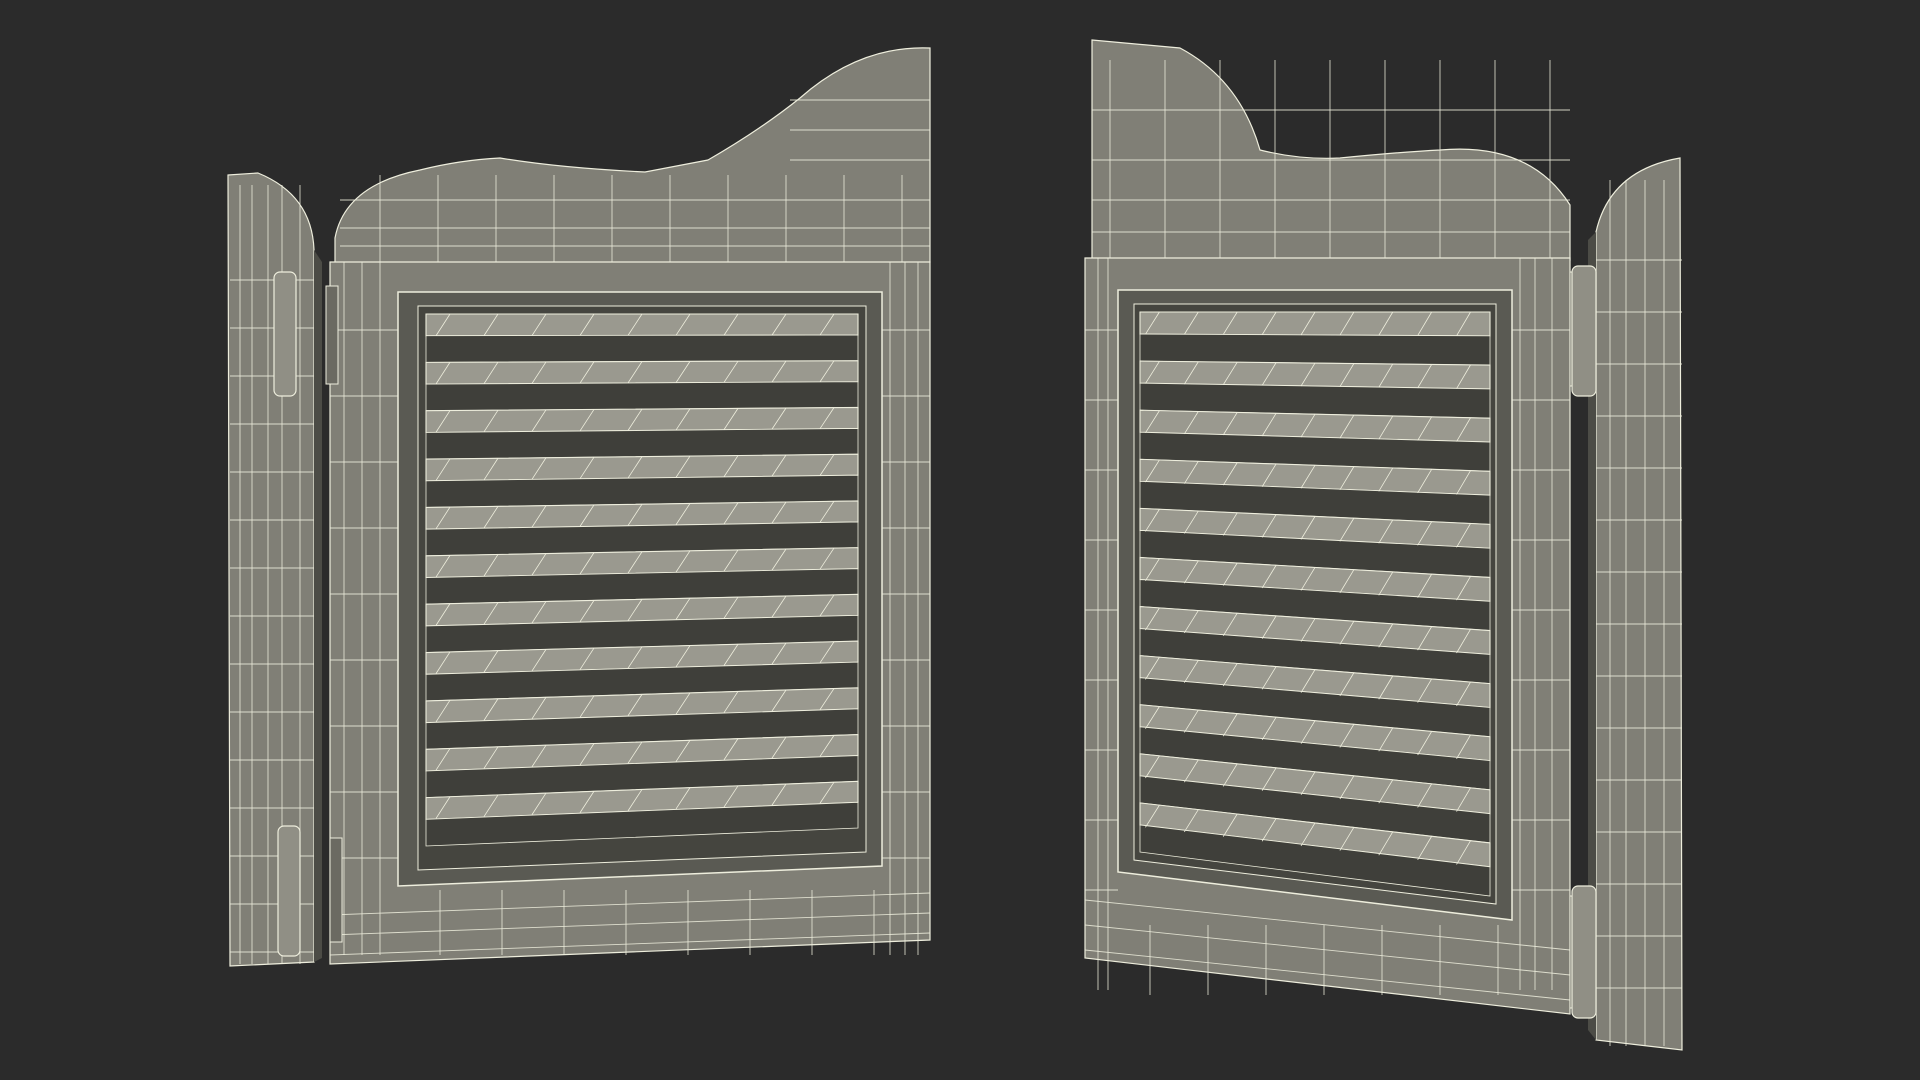 This screenshot has height=1080, width=1920. What do you see at coordinates (1583, 952) in the screenshot?
I see `right-door-hinge-bottom` at bounding box center [1583, 952].